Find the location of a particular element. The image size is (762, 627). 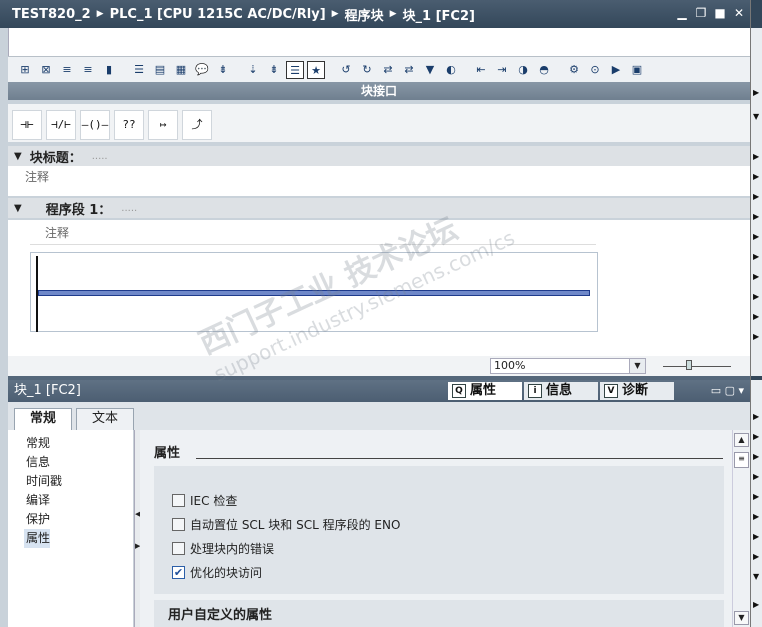

go-to-previous-icon: ⇣ is located at coordinates (253, 70).